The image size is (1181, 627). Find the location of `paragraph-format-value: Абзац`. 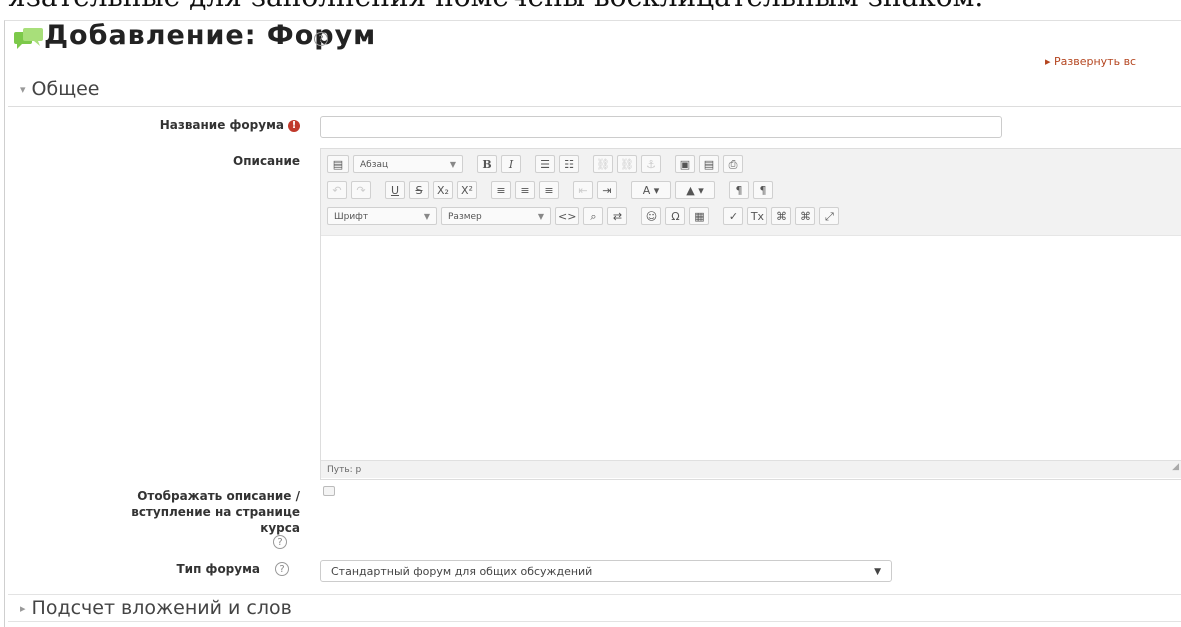

paragraph-format-value: Абзац is located at coordinates (374, 165).